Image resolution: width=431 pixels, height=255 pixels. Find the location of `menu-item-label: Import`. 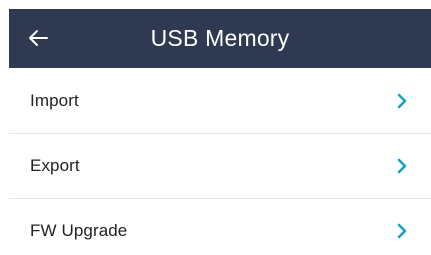

menu-item-label: Import is located at coordinates (54, 100).